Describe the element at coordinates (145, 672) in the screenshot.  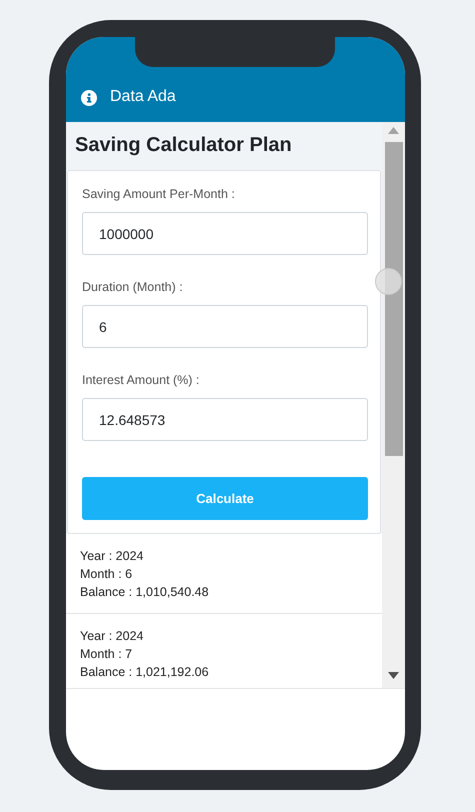
I see `result-line: Balance : 1,021,192.06` at that location.